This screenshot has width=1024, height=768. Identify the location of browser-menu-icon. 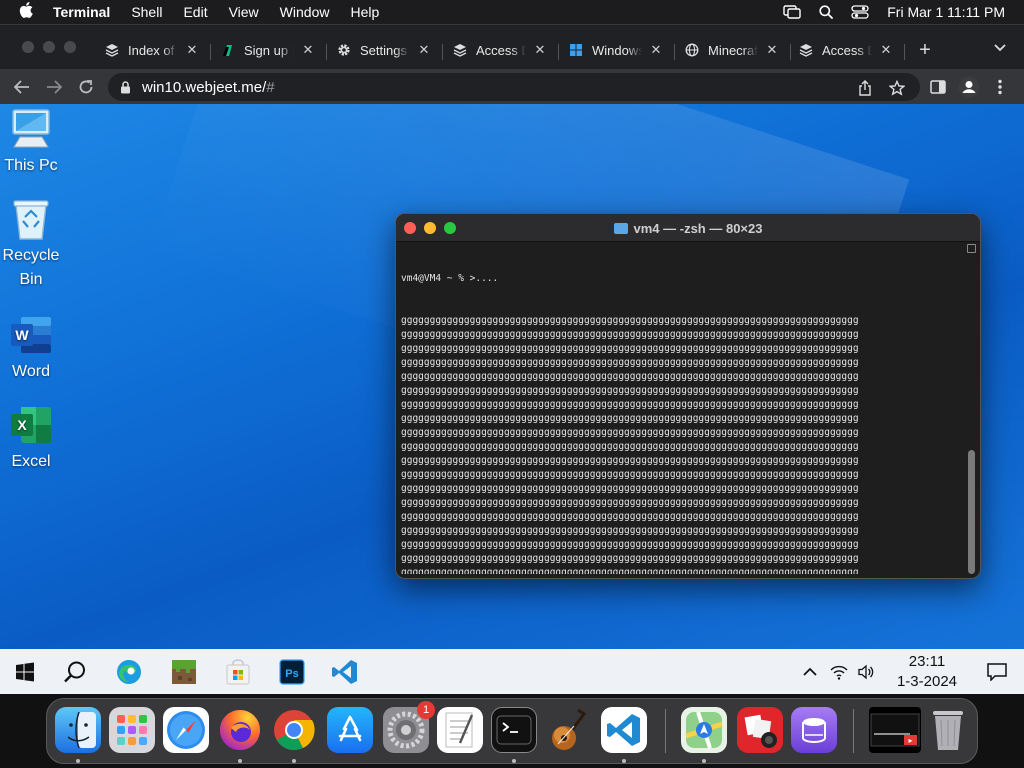
(1000, 87).